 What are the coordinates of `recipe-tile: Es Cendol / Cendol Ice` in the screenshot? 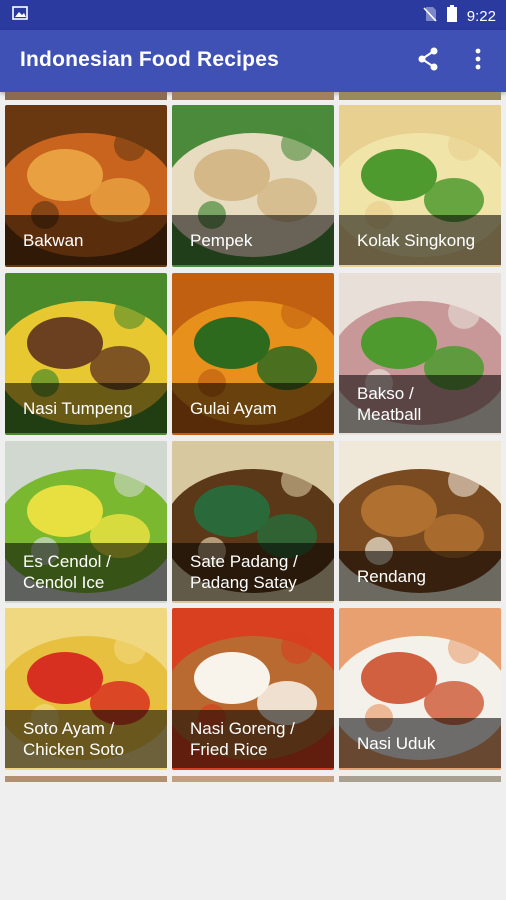 It's located at (86, 522).